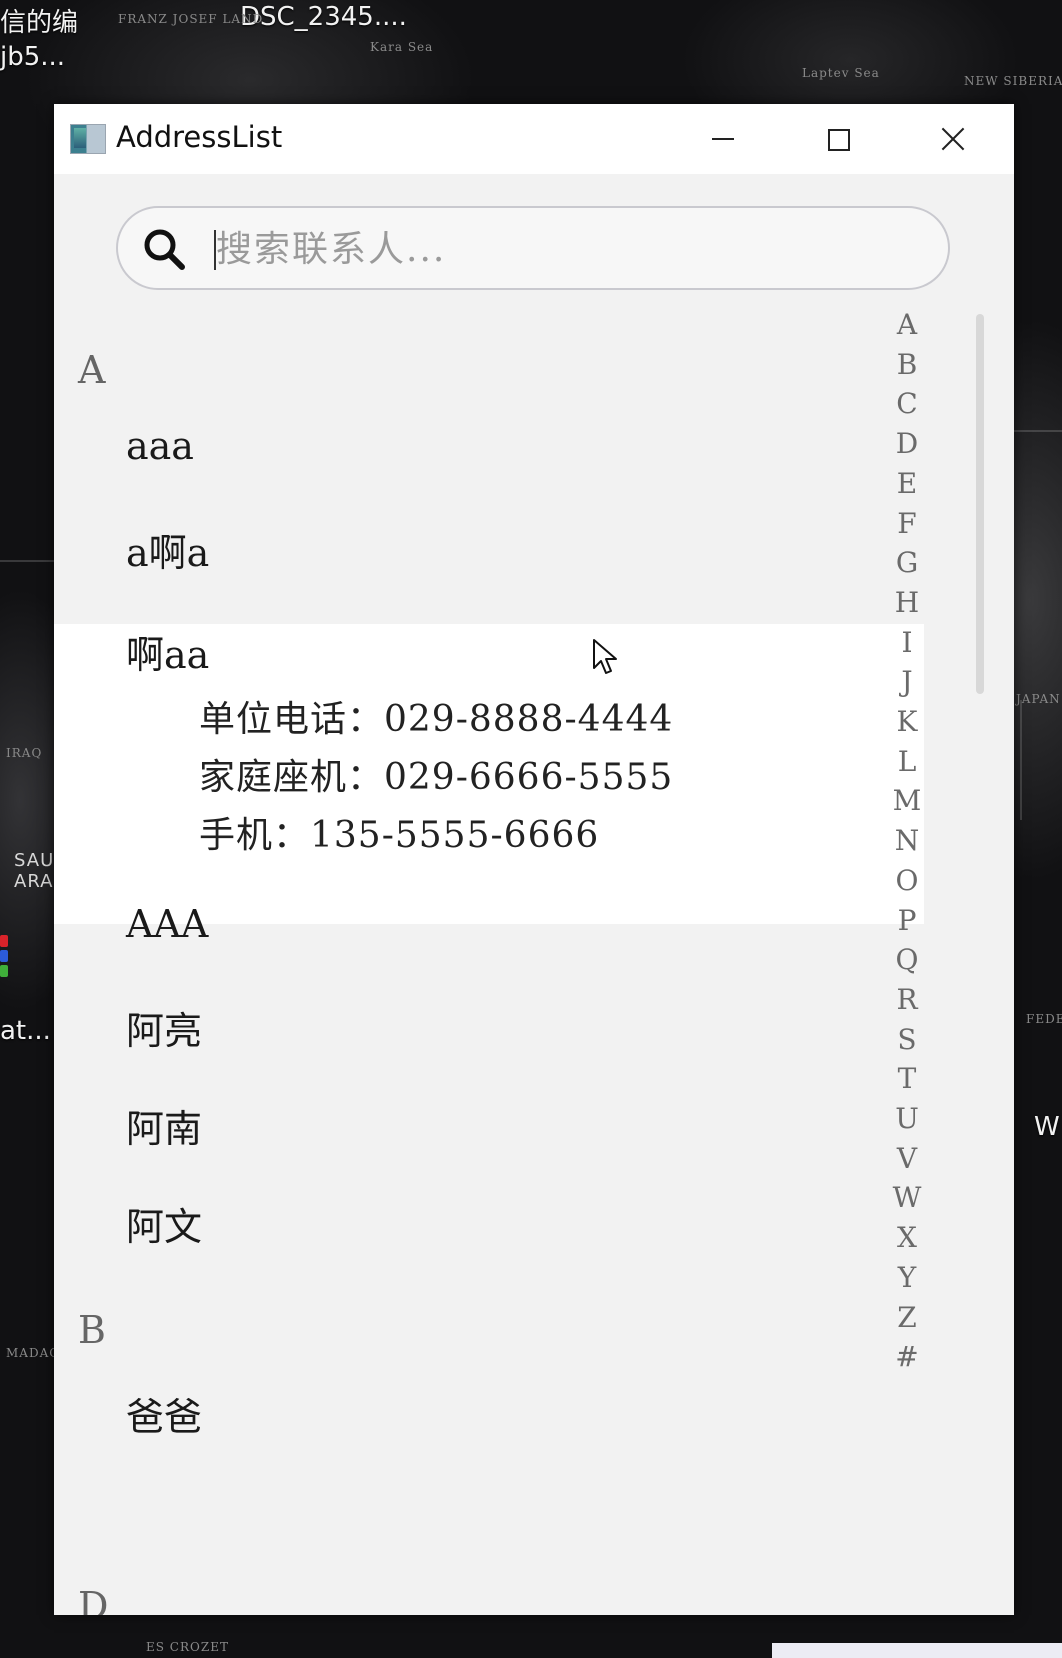  What do you see at coordinates (34, 871) in the screenshot?
I see `map-label: SAU ARA` at bounding box center [34, 871].